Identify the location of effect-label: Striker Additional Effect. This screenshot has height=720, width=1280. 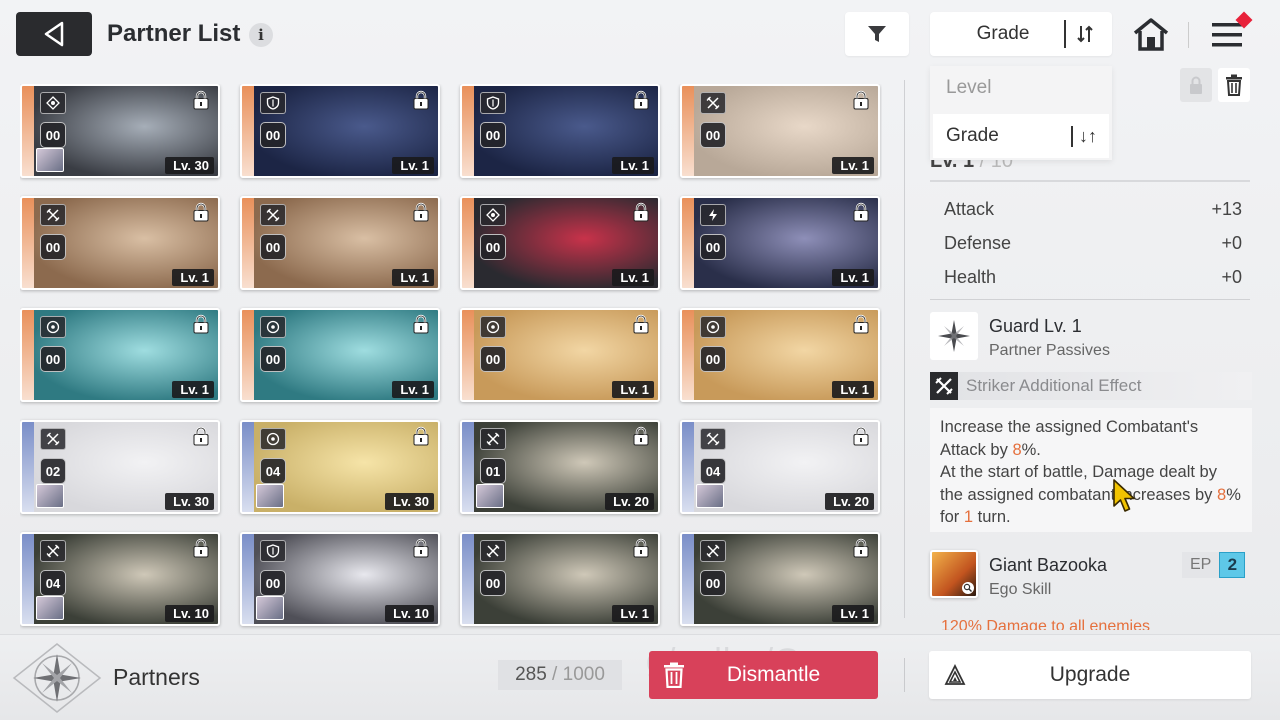
(1054, 385).